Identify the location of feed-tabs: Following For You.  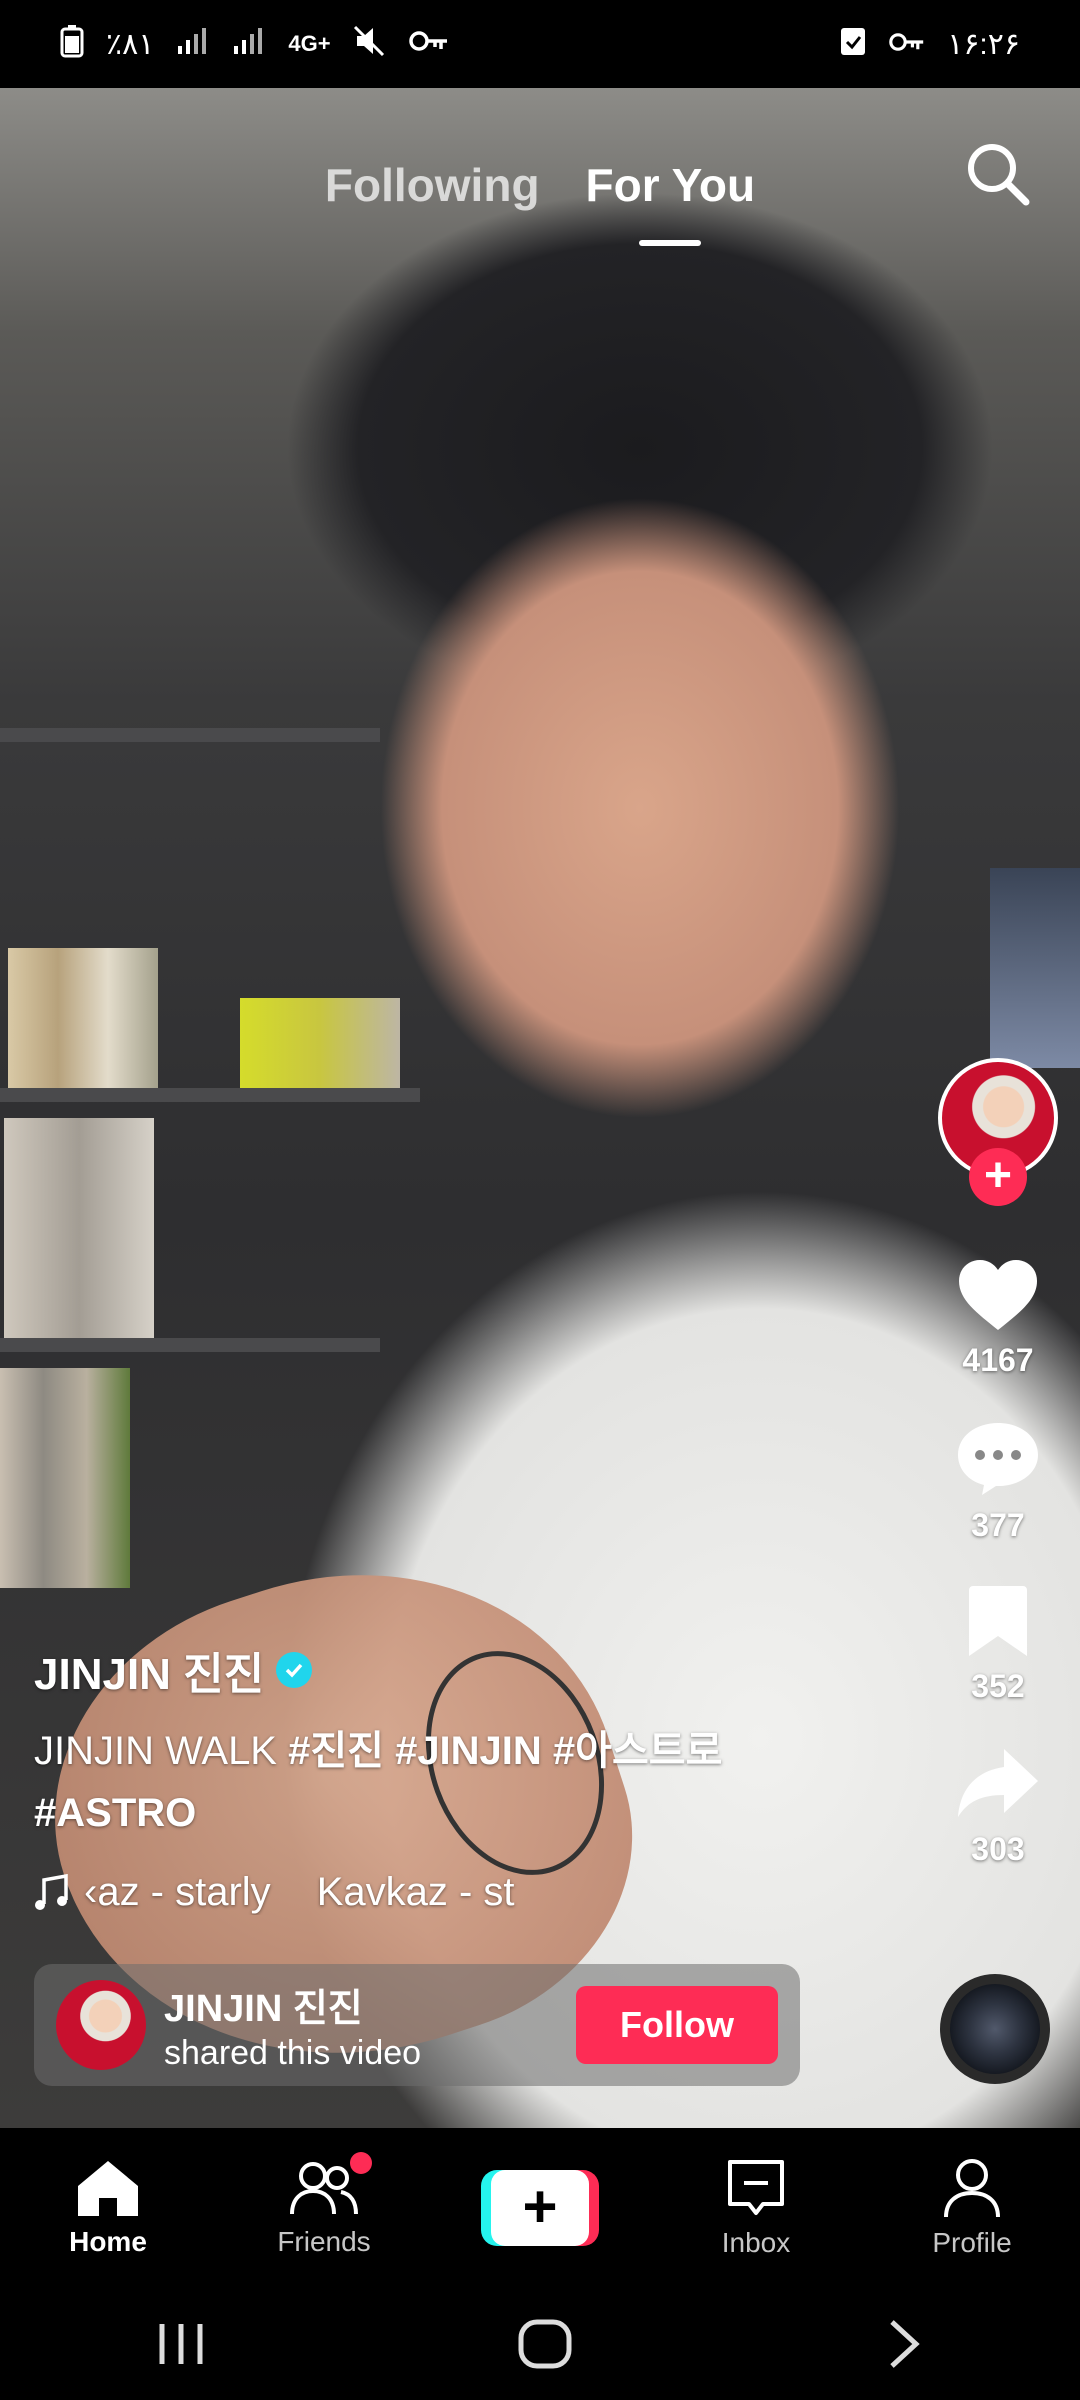
(540, 193).